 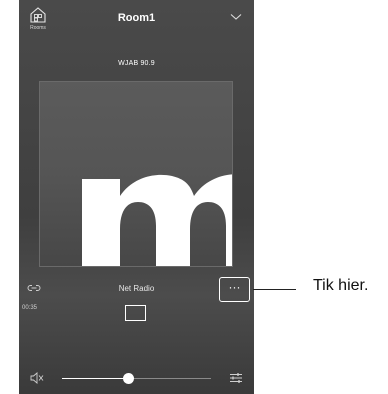 I want to click on mute-icon, so click(x=37, y=378).